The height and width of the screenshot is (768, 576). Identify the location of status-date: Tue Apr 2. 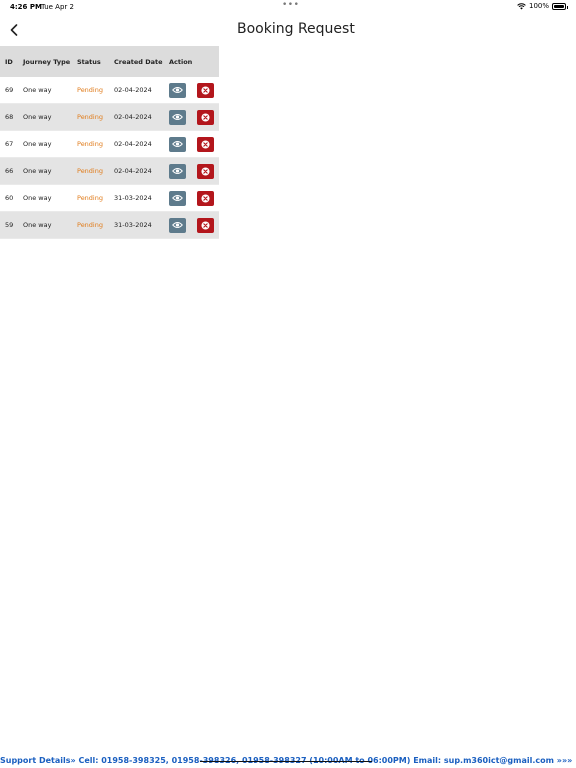
(57, 7).